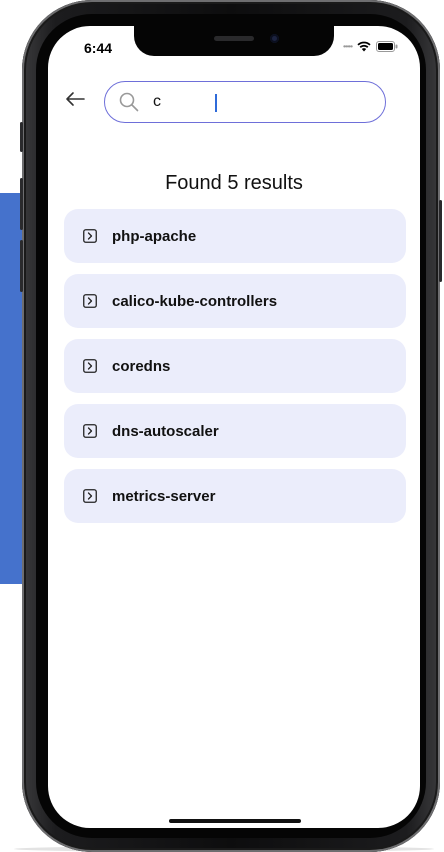  Describe the element at coordinates (98, 48) in the screenshot. I see `status-time: 6:44` at that location.